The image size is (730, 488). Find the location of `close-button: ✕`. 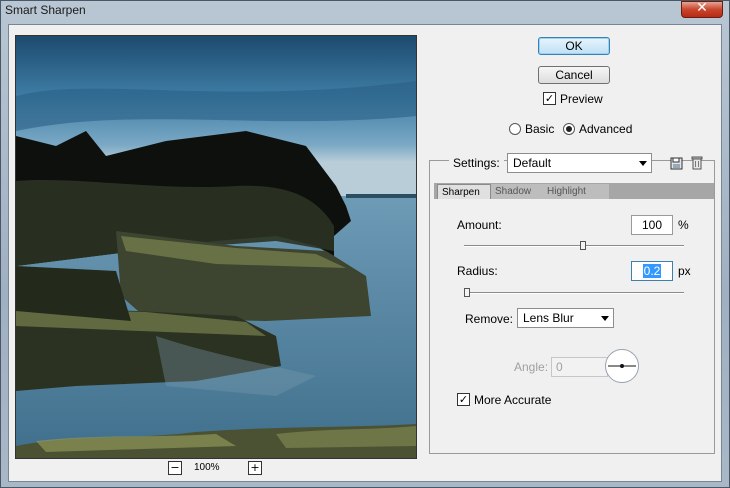

close-button: ✕ is located at coordinates (702, 9).